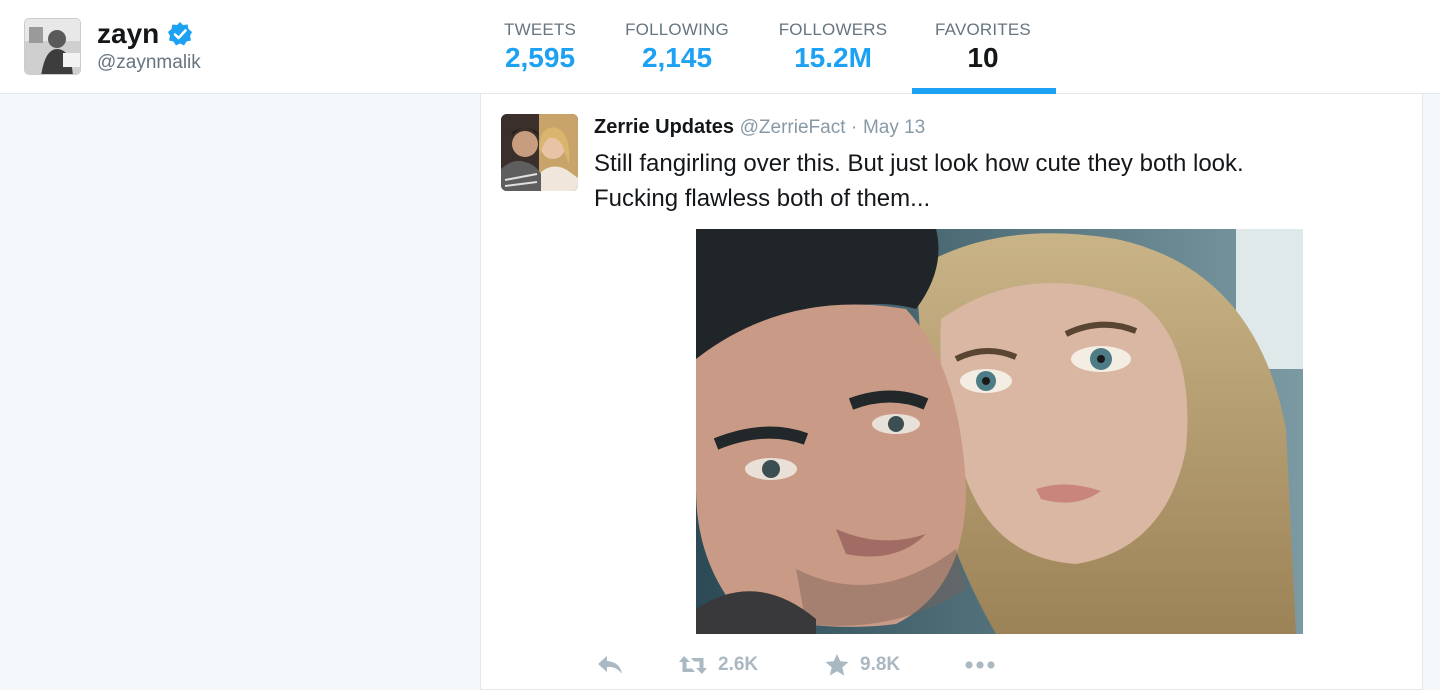  What do you see at coordinates (880, 664) in the screenshot?
I see `favorite-count: 9.8K` at bounding box center [880, 664].